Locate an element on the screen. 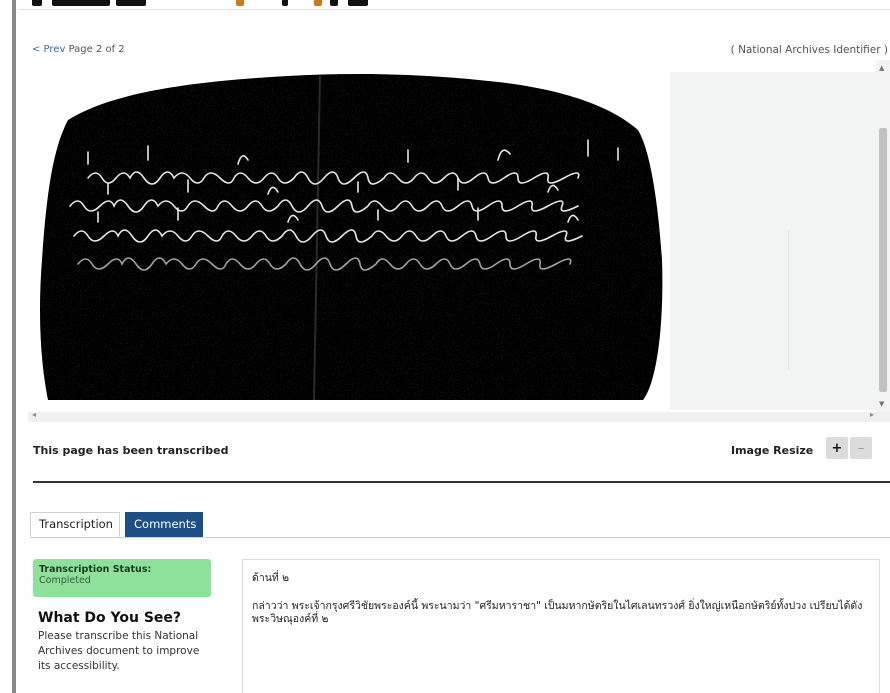 This screenshot has height=693, width=890. scroll-right-icon: ▸ is located at coordinates (872, 414).